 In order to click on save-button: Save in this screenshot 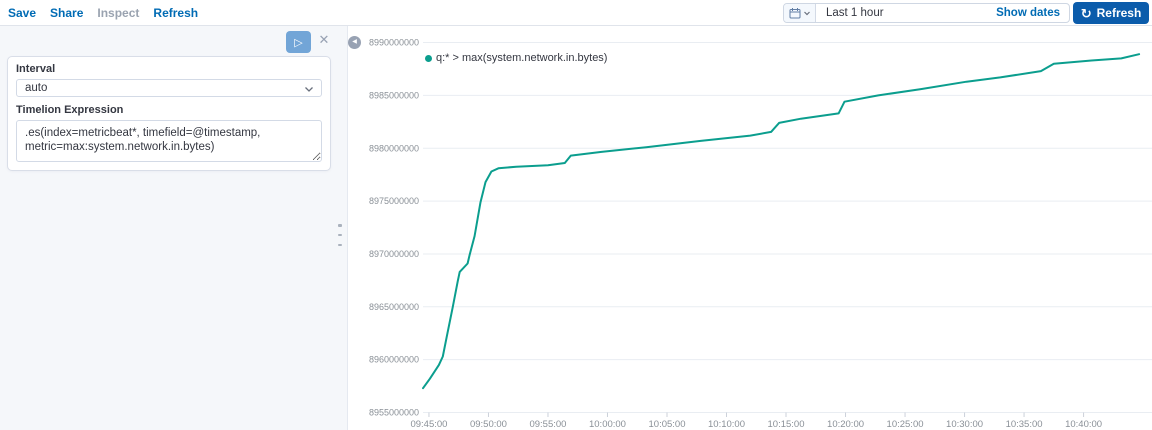, I will do `click(22, 13)`.